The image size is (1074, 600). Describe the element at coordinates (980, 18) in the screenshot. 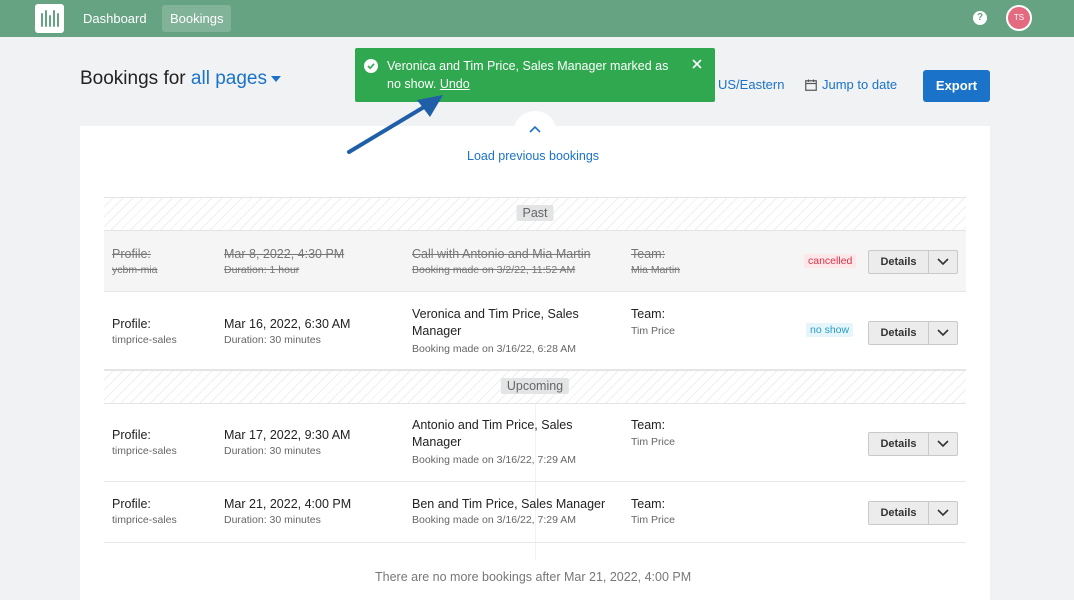

I see `help-icon: ?` at that location.